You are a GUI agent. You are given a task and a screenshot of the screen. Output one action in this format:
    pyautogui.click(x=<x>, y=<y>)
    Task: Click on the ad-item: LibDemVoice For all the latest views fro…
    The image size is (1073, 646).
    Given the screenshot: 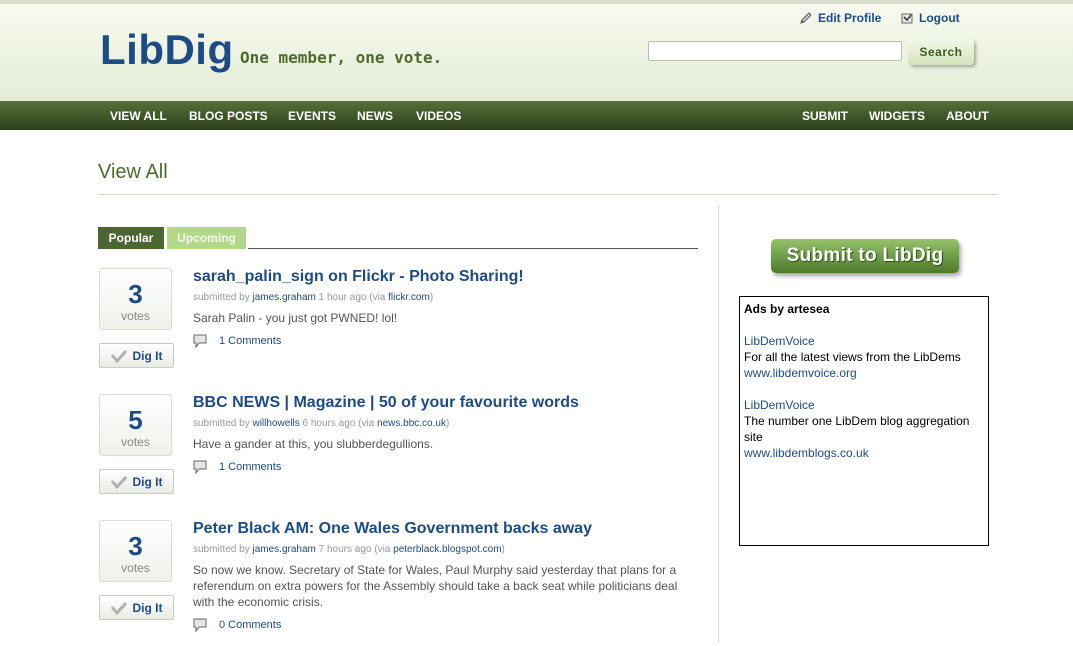 What is the action you would take?
    pyautogui.click(x=864, y=357)
    